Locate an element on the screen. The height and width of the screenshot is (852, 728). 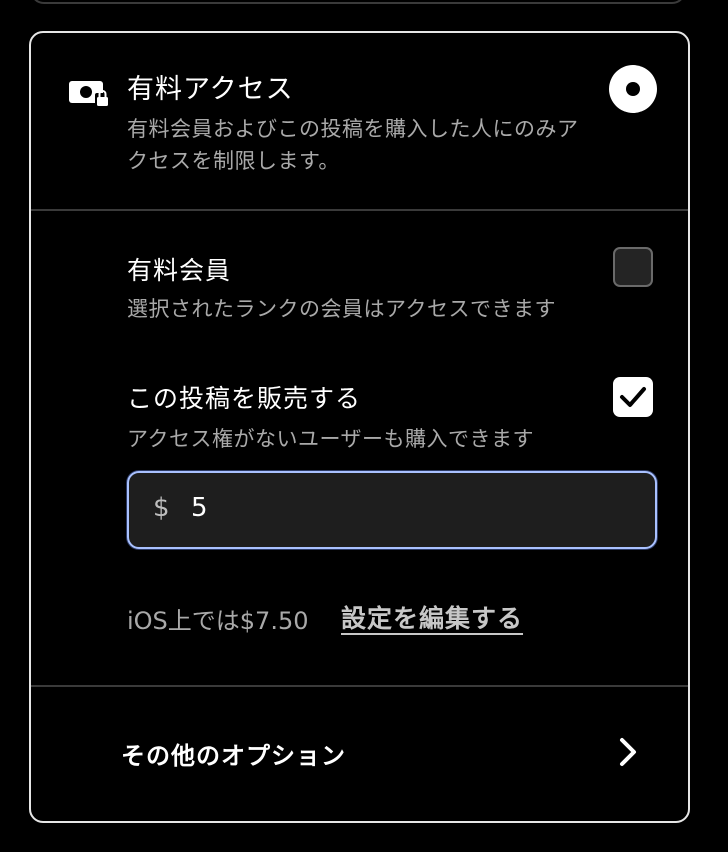
currency-symbol: $ is located at coordinates (161, 508).